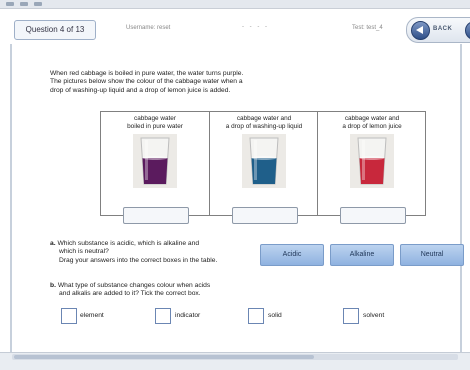  Describe the element at coordinates (55, 30) in the screenshot. I see `question-counter-tab: Question 4 of 13` at that location.